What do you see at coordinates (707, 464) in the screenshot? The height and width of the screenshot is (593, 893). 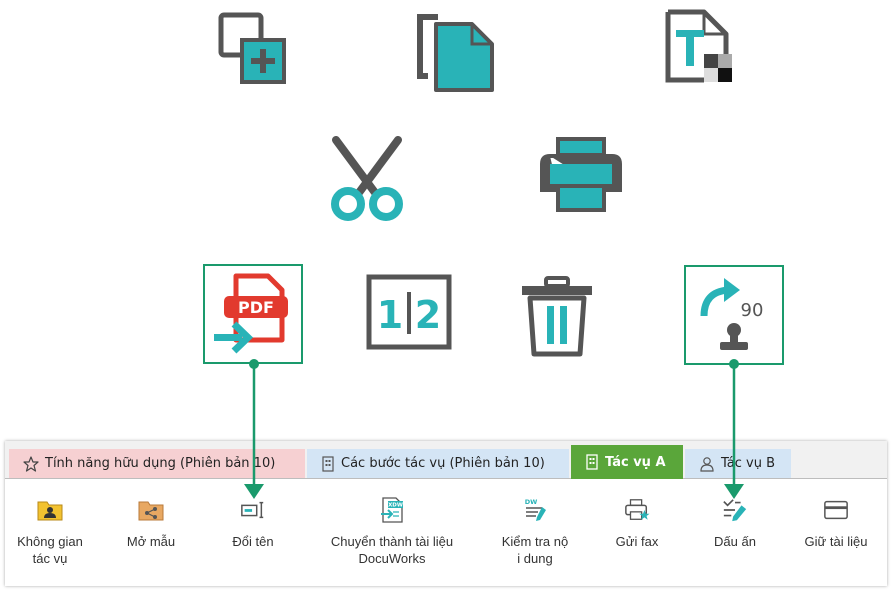 I see `user-icon` at bounding box center [707, 464].